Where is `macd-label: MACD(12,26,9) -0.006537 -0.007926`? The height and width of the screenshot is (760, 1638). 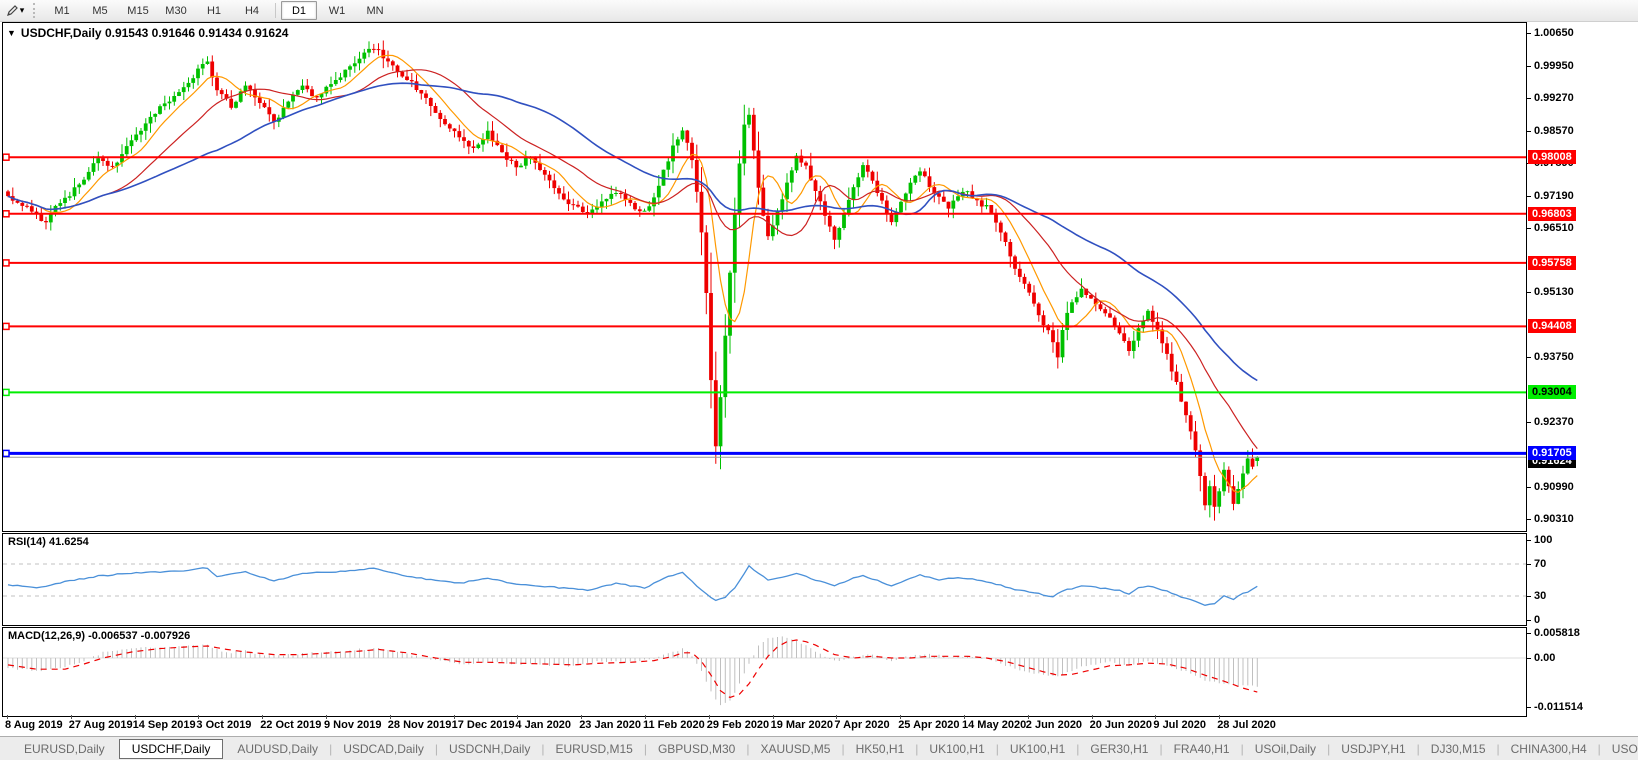
macd-label: MACD(12,26,9) -0.006537 -0.007926 is located at coordinates (99, 636).